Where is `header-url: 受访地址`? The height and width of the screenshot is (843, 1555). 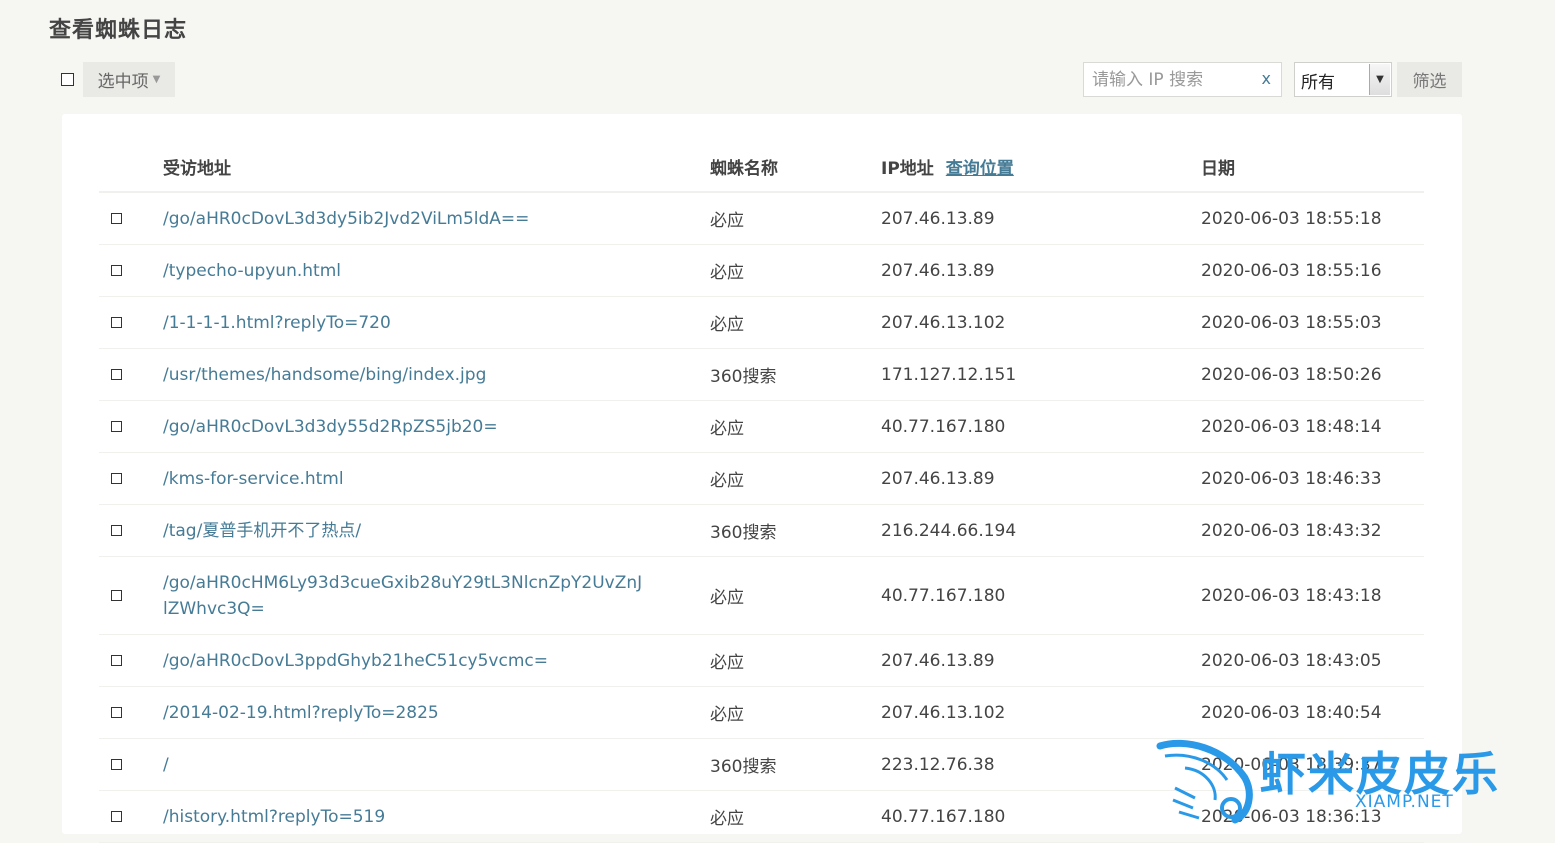
header-url: 受访地址 is located at coordinates (436, 167).